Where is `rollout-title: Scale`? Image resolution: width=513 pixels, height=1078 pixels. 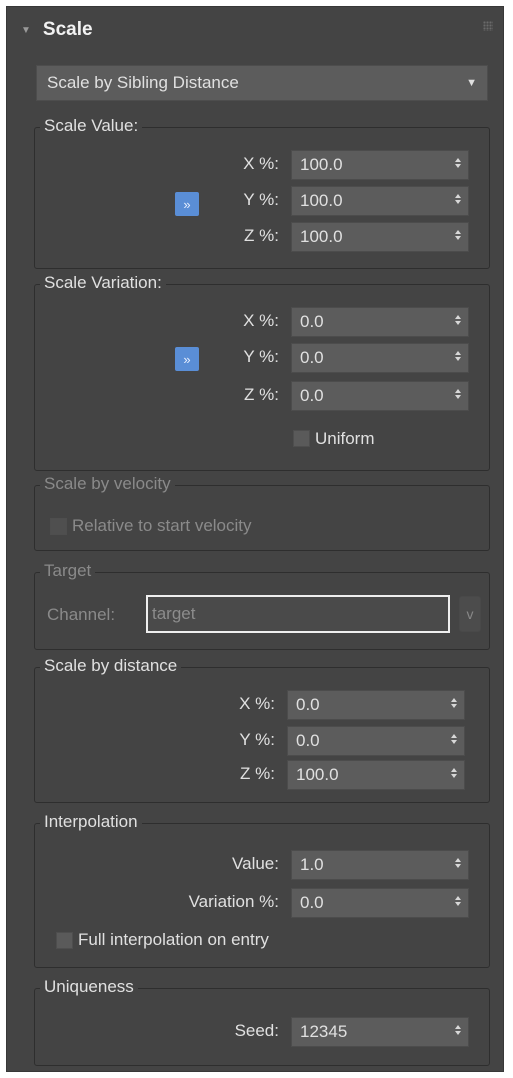
rollout-title: Scale is located at coordinates (67, 29).